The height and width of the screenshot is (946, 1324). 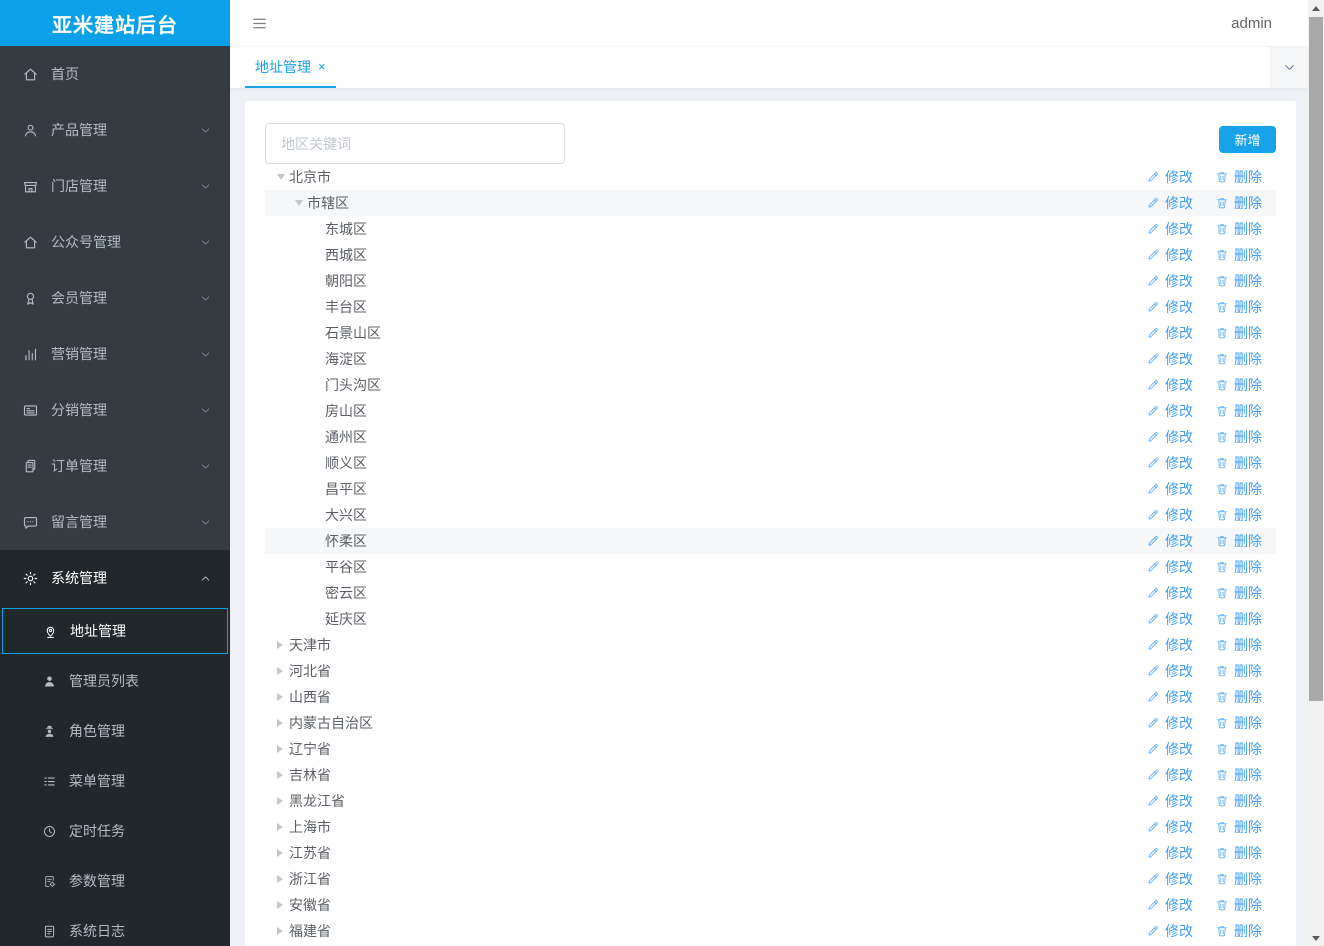 I want to click on sidebar-item: 公众号管理, so click(x=115, y=242).